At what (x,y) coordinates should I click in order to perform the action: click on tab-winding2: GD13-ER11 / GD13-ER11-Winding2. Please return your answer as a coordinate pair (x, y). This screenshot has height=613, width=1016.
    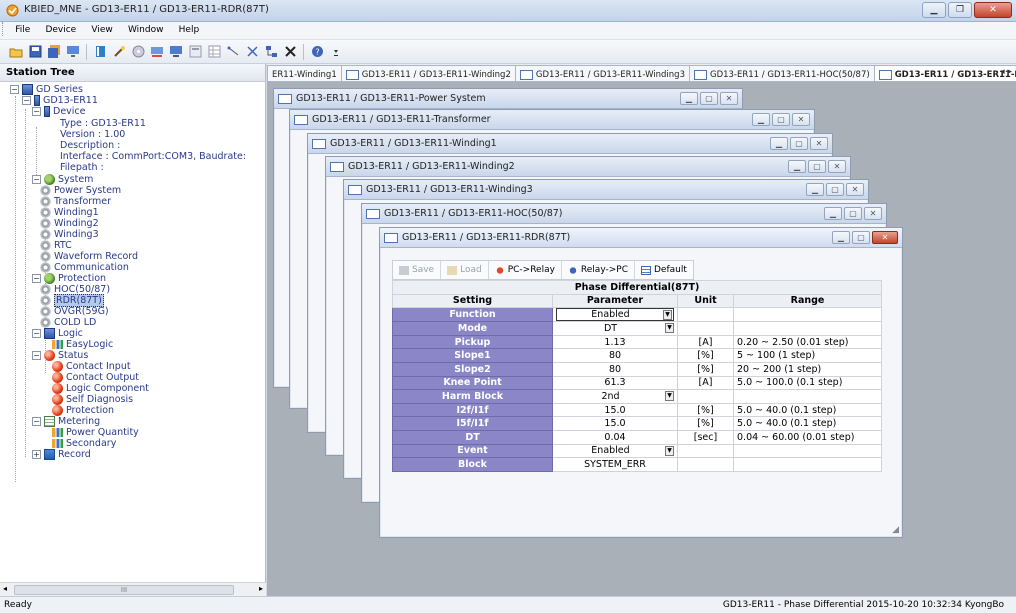
    Looking at the image, I should click on (428, 73).